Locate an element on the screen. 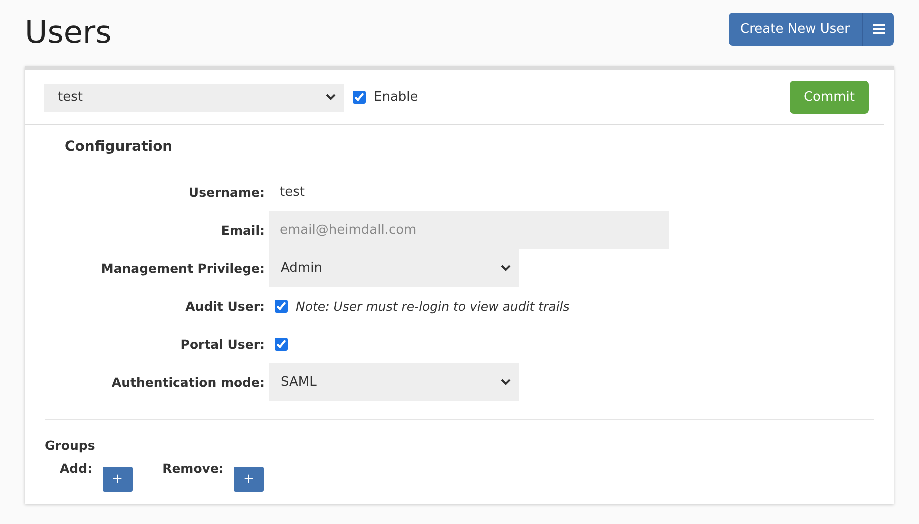  enable-label: Enable is located at coordinates (396, 97).